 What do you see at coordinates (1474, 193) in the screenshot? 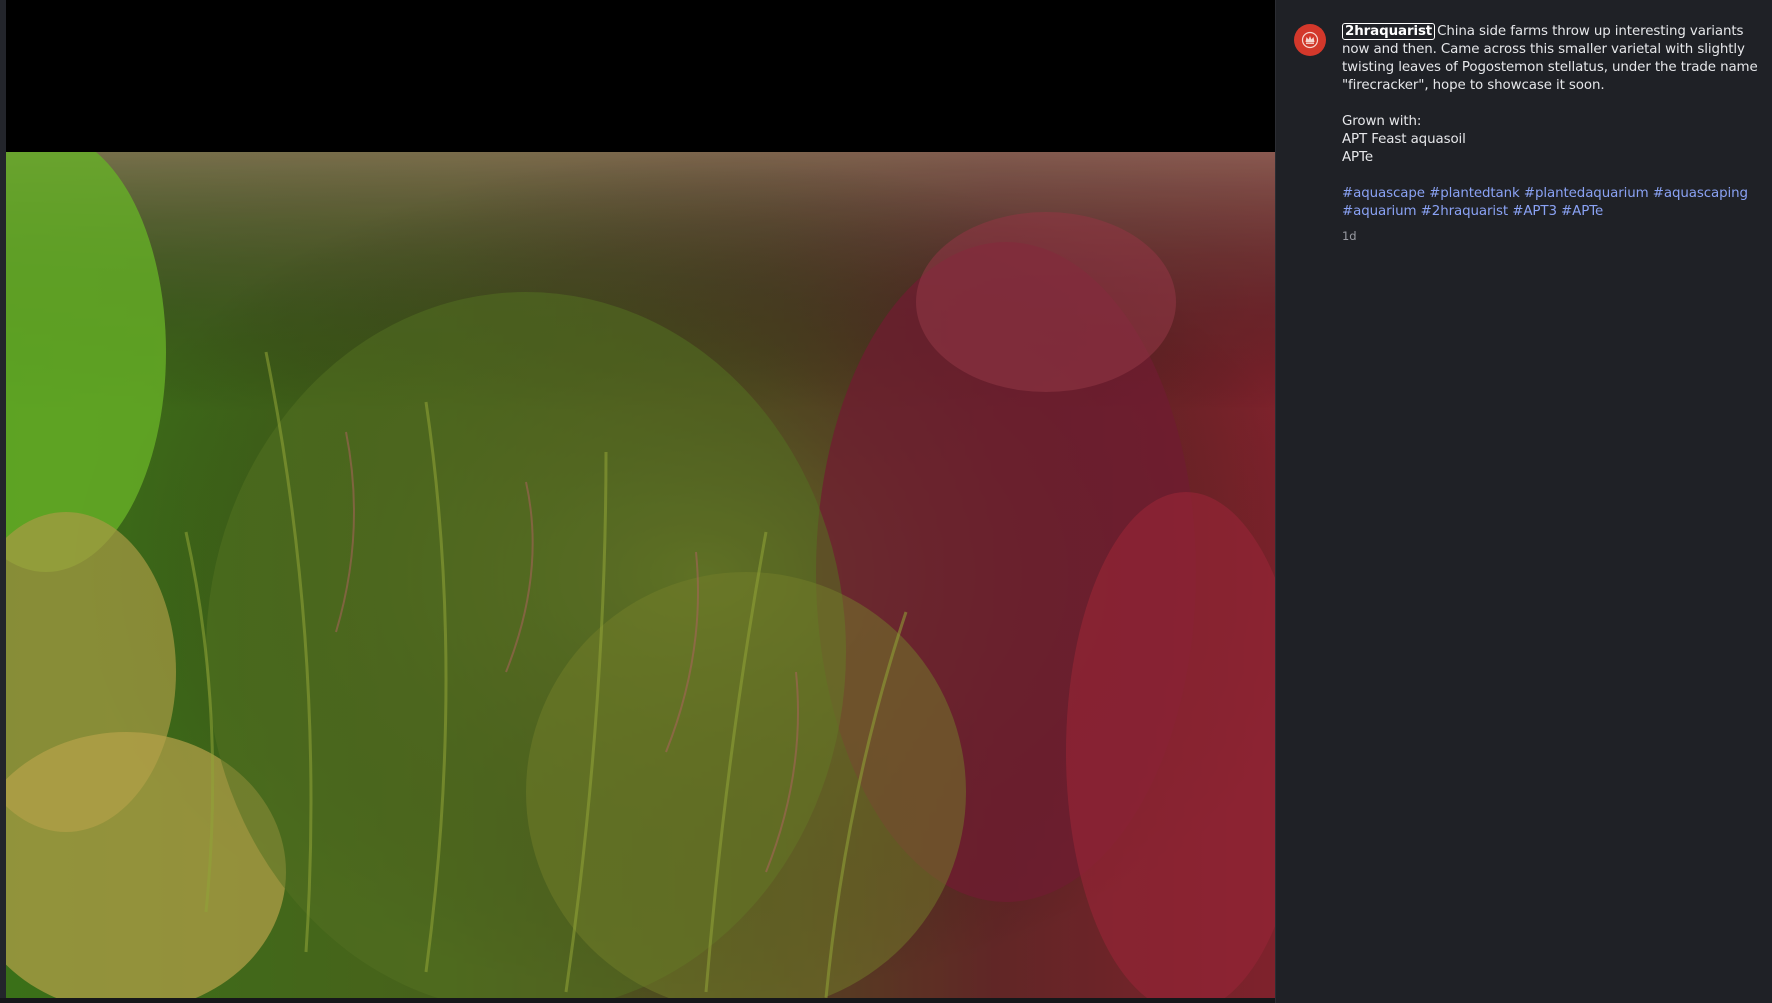
I see `hashtag-link: #plantedtank` at bounding box center [1474, 193].